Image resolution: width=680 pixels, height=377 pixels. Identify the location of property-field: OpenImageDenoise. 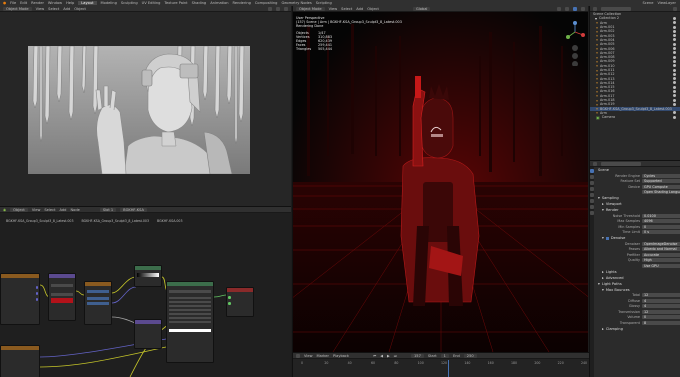
(661, 243).